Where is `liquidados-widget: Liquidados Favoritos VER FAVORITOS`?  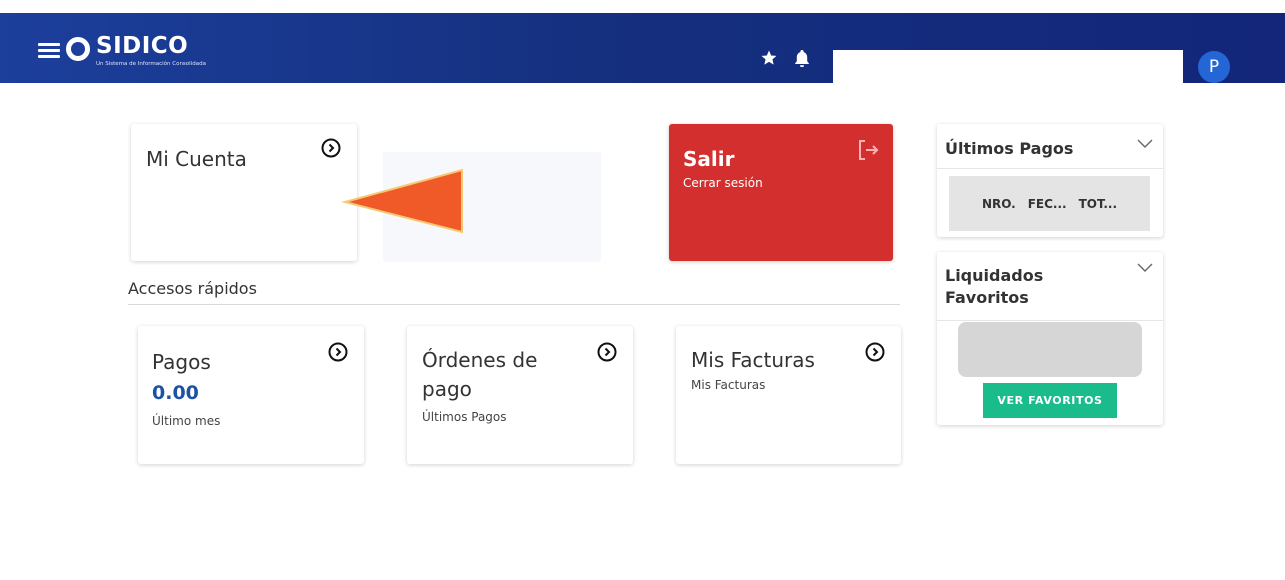
liquidados-widget: Liquidados Favoritos VER FAVORITOS is located at coordinates (1050, 338).